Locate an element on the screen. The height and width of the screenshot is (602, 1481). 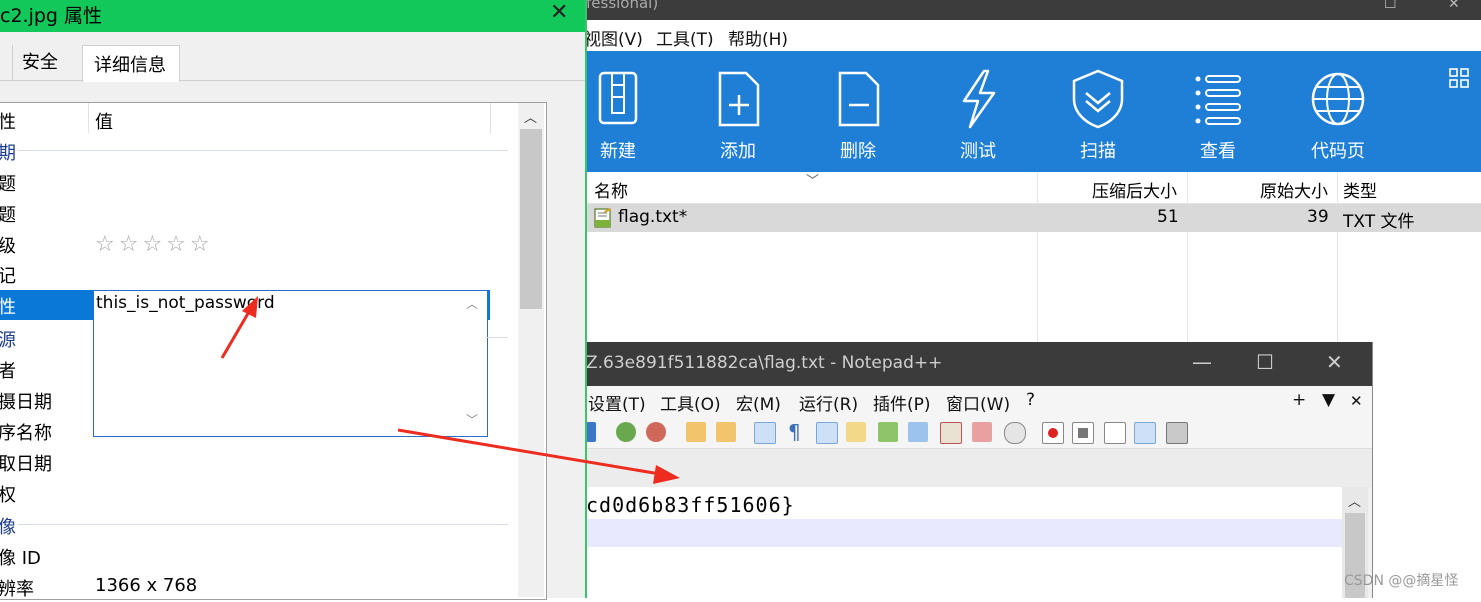
play-multiple-icon is located at coordinates (1145, 433).